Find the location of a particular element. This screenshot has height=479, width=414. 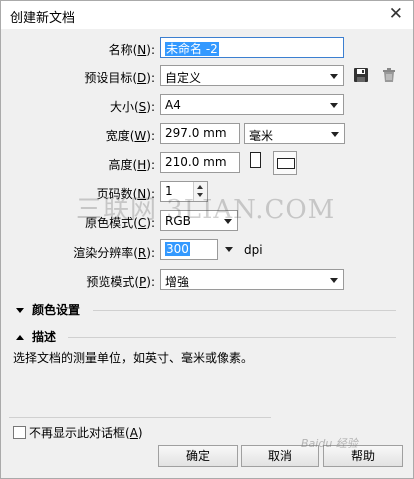

width-label: 宽度(W): is located at coordinates (130, 136).